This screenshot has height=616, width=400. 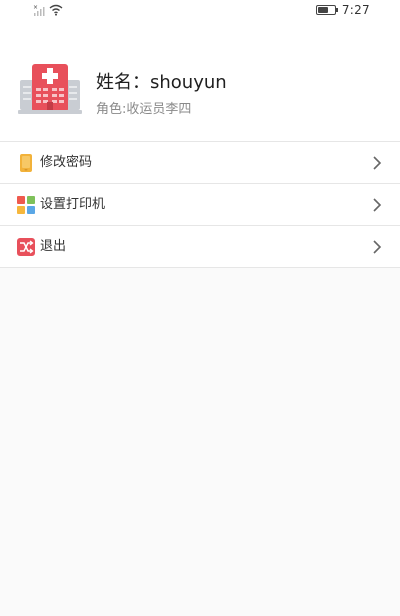 I want to click on battery-icon, so click(x=326, y=10).